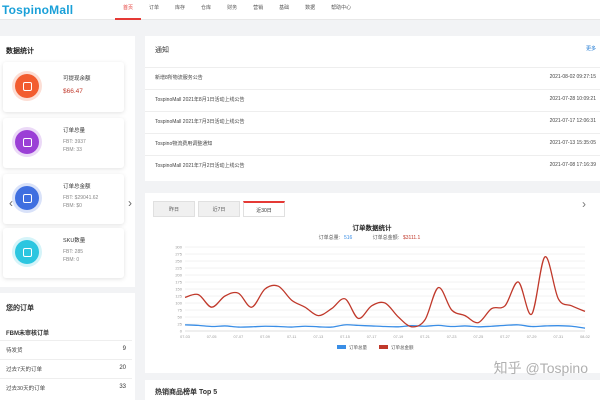 The height and width of the screenshot is (400, 600). Describe the element at coordinates (373, 227) in the screenshot. I see `chart-title: 订单数据统计` at that location.